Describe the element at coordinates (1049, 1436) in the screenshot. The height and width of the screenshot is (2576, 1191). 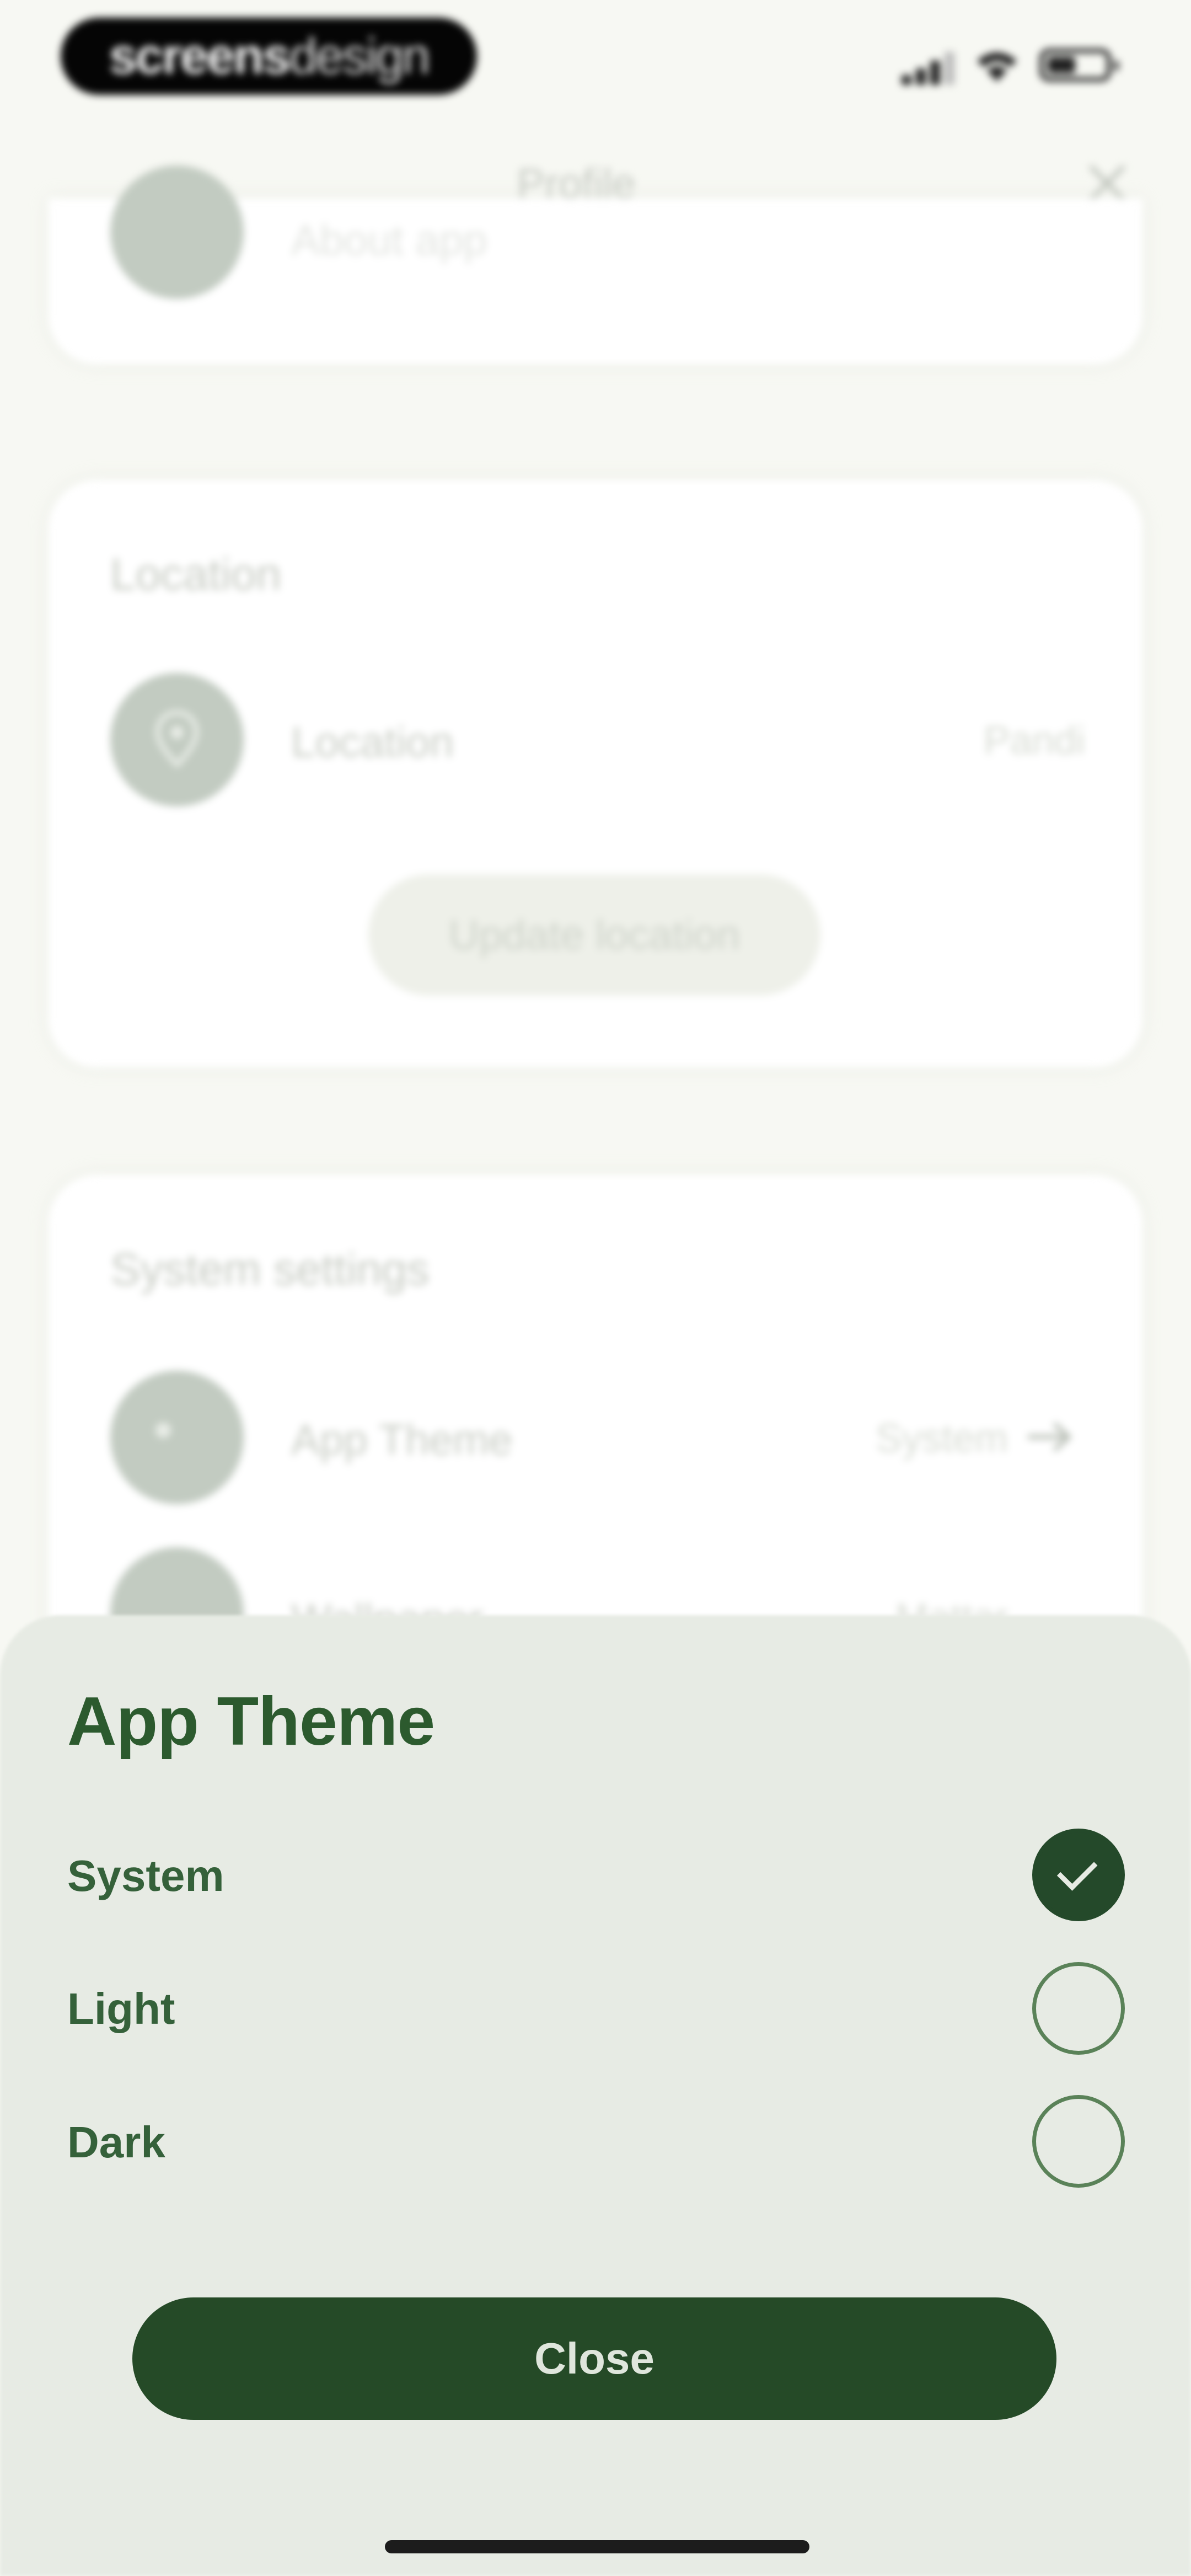
I see `arrow-right-icon` at that location.